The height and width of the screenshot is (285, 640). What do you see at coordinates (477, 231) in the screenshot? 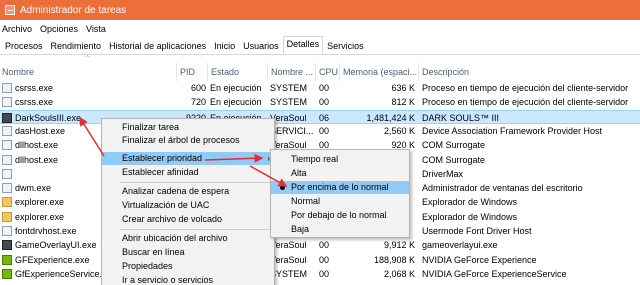
I see `cell-desc: Usermode Font Driver Host` at bounding box center [477, 231].